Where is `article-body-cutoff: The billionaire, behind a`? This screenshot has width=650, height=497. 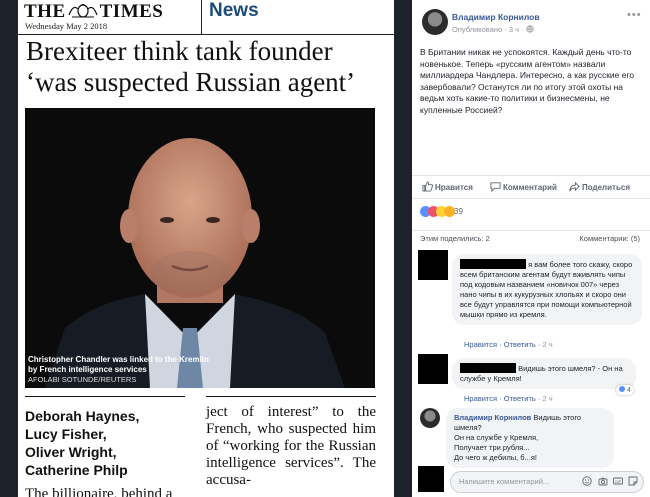 article-body-cutoff: The billionaire, behind a is located at coordinates (99, 491).